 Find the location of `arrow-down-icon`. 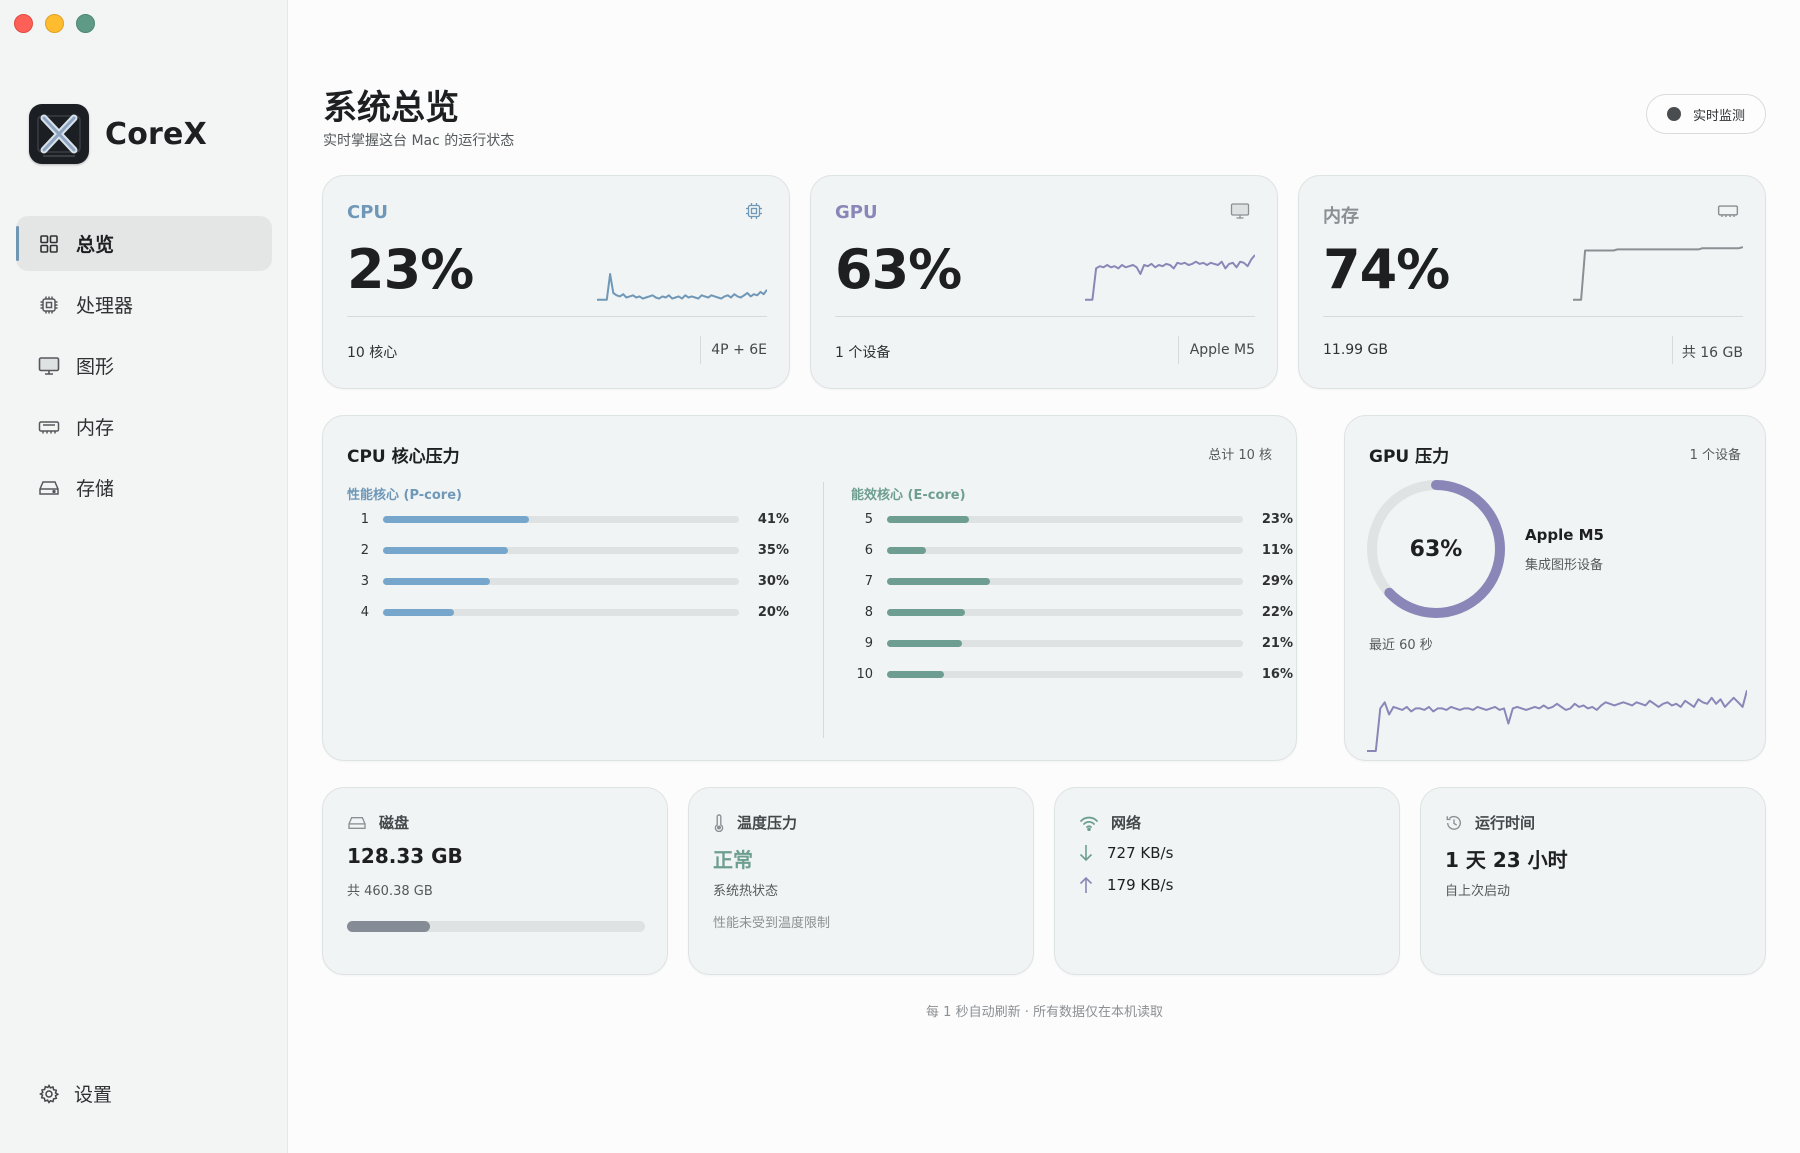

arrow-down-icon is located at coordinates (1086, 853).